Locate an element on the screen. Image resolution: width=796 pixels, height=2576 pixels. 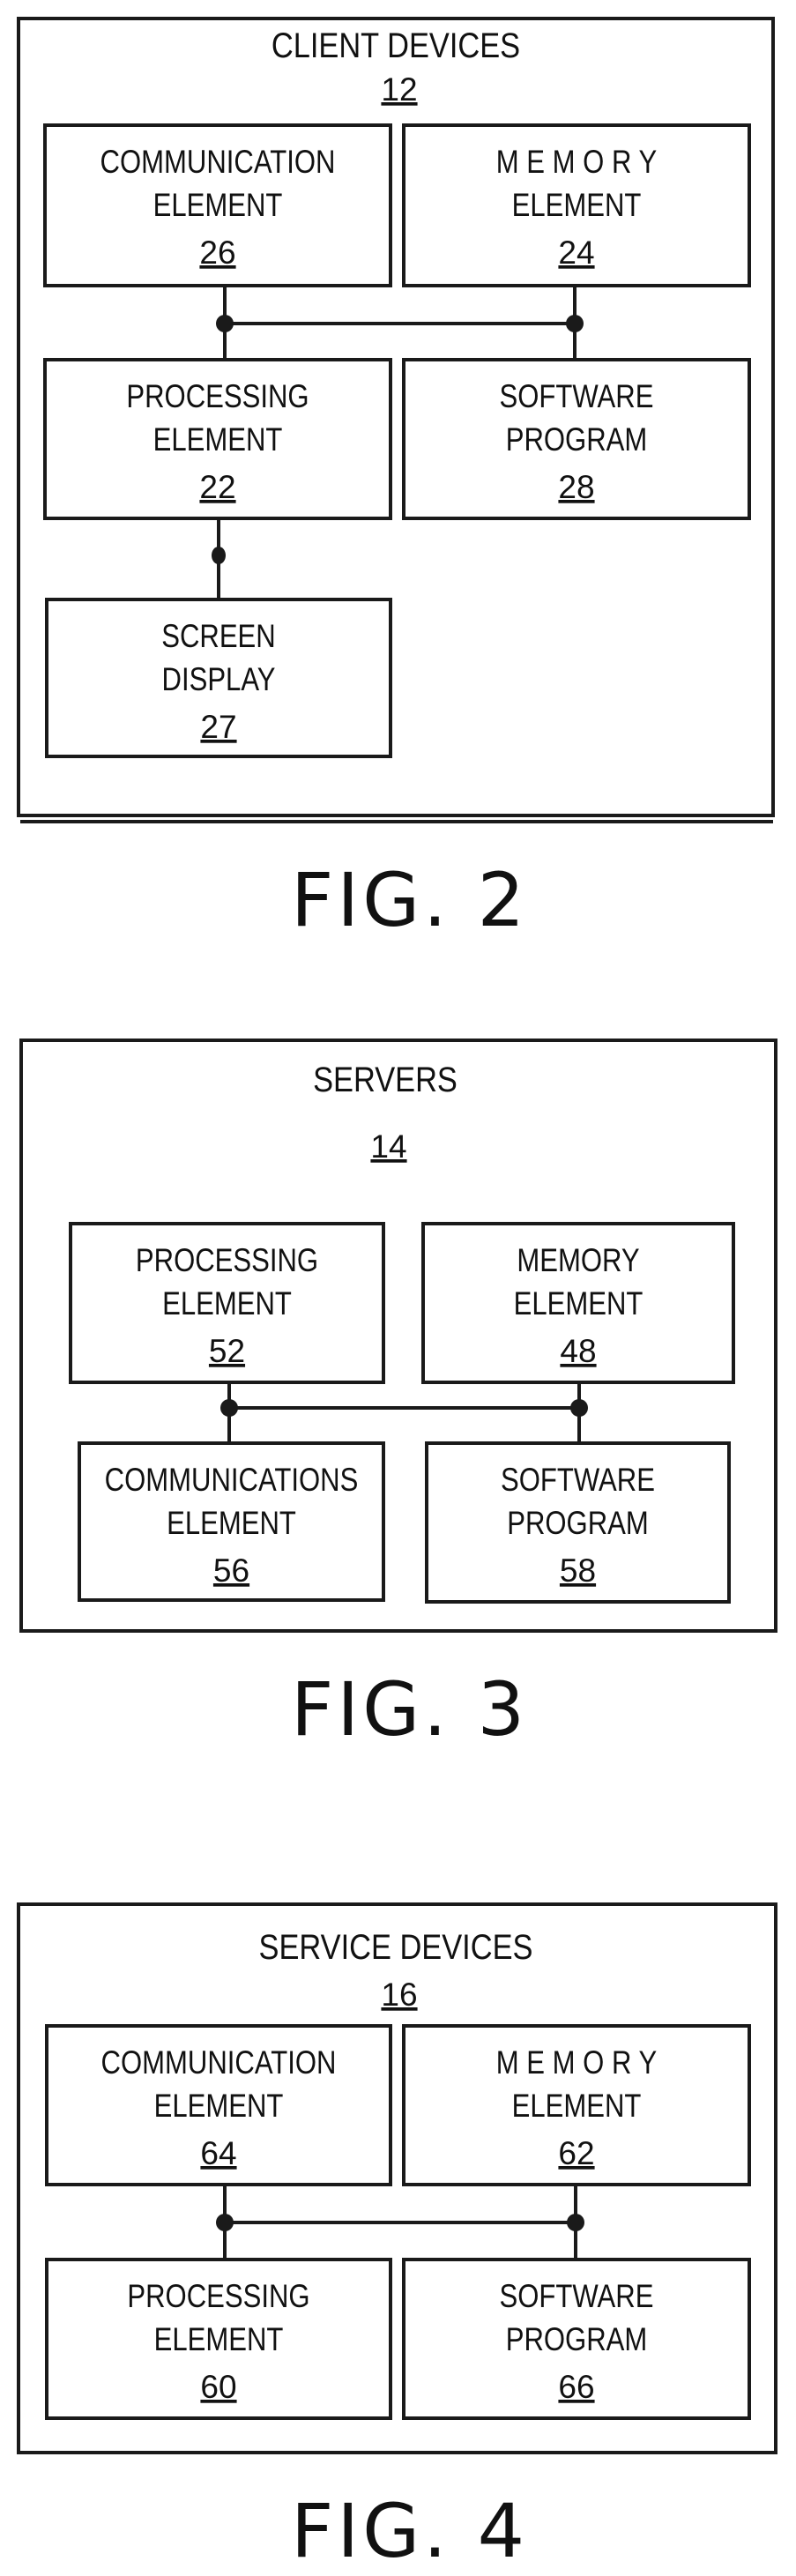
fig3-block-software: SOFTWARE PROGRAM 58 is located at coordinates (578, 1522).